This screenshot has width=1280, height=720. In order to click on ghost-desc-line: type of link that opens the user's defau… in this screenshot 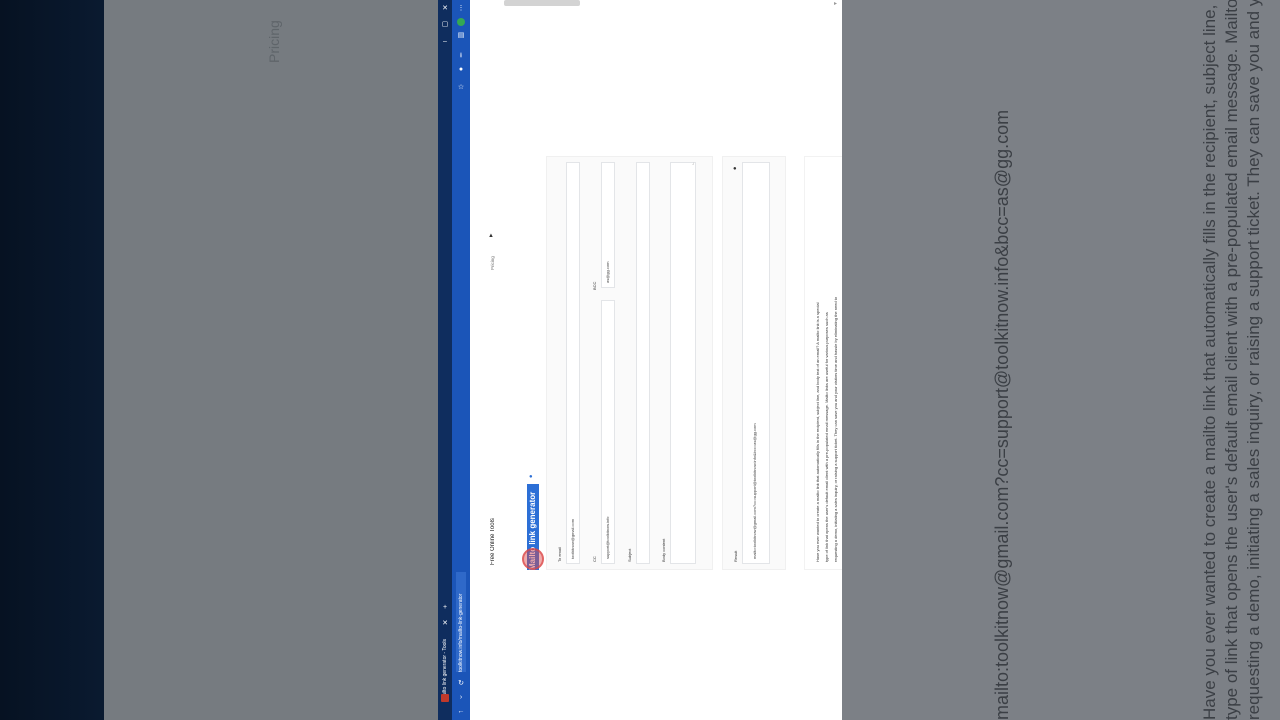, I will do `click(1231, 360)`.